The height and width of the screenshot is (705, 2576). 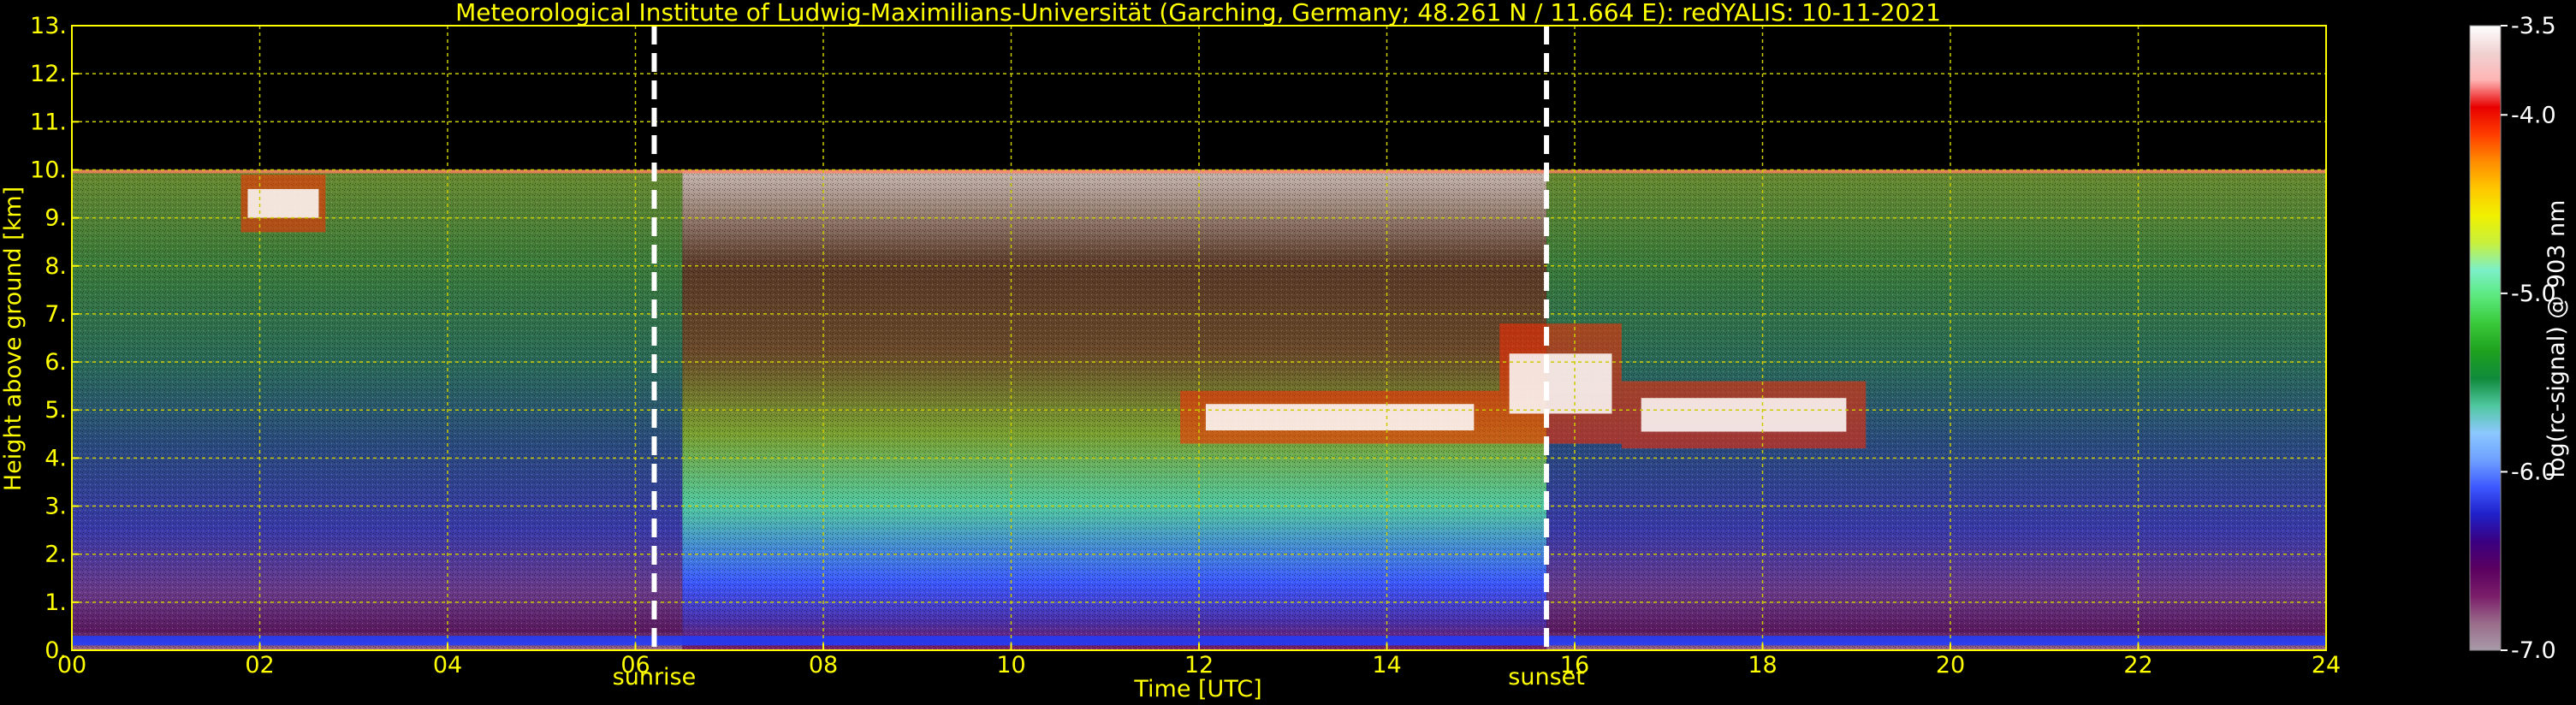 I want to click on x-tick-label: 10, so click(x=1010, y=665).